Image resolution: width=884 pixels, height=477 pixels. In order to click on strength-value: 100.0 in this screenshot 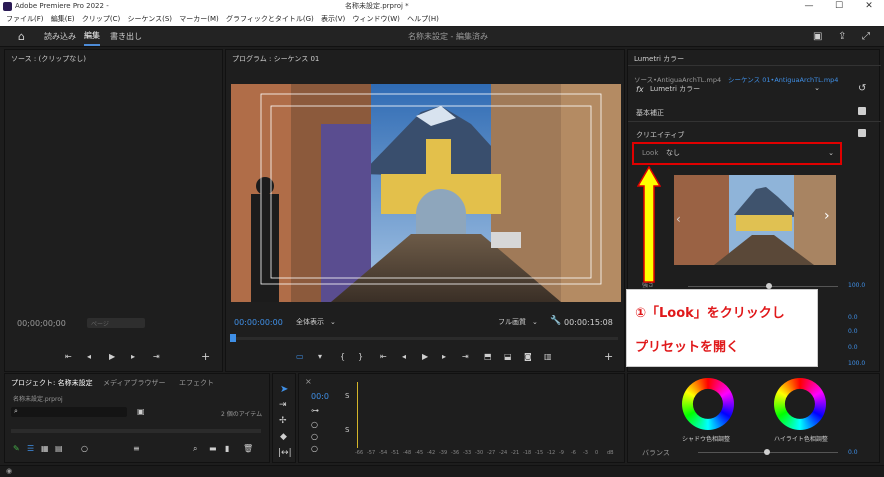, I will do `click(856, 285)`.